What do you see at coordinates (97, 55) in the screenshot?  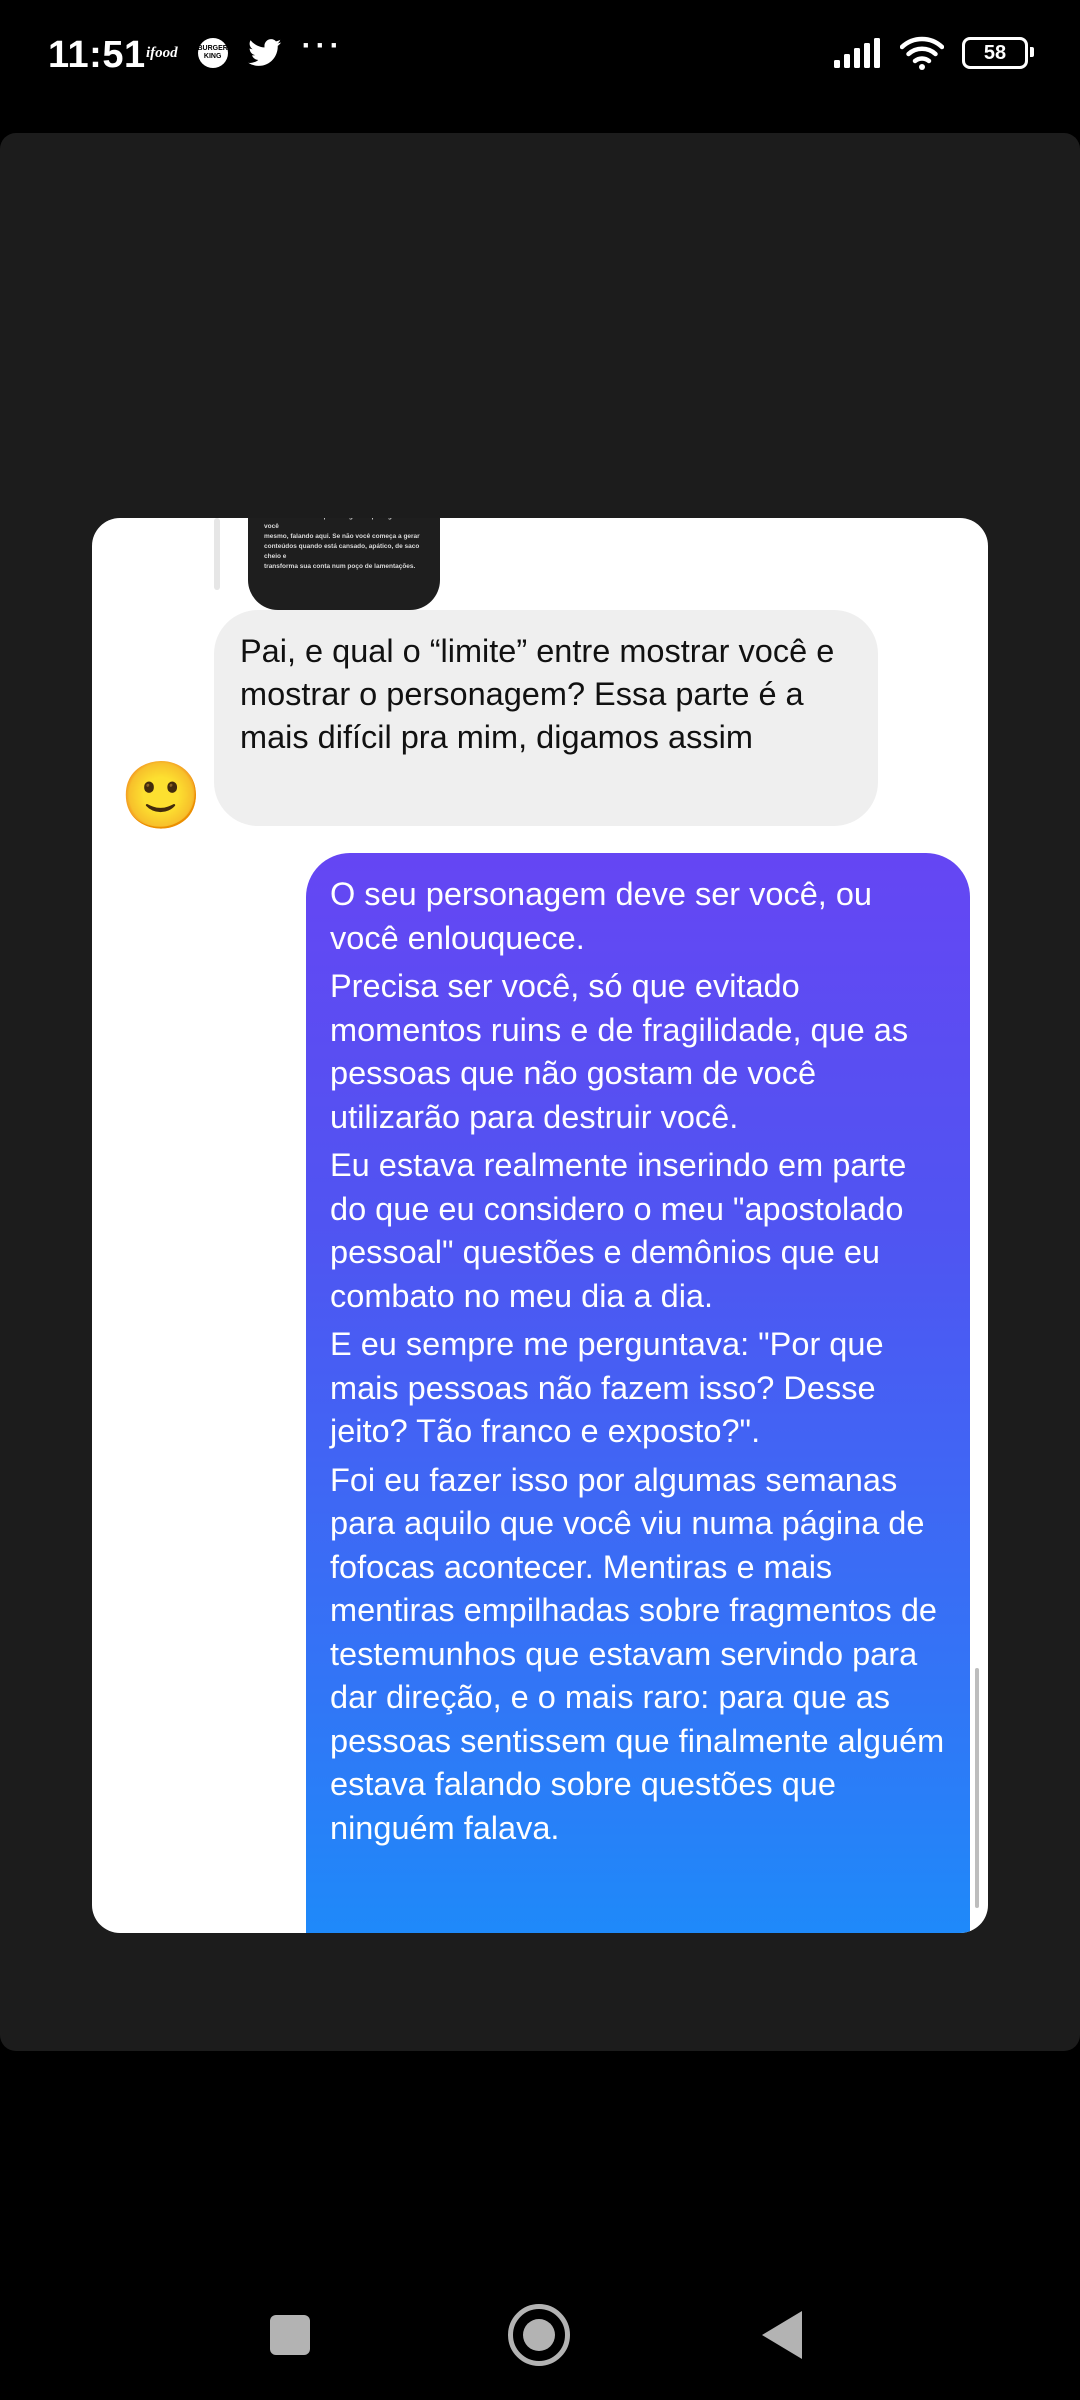 I see `status-time: 11:51` at bounding box center [97, 55].